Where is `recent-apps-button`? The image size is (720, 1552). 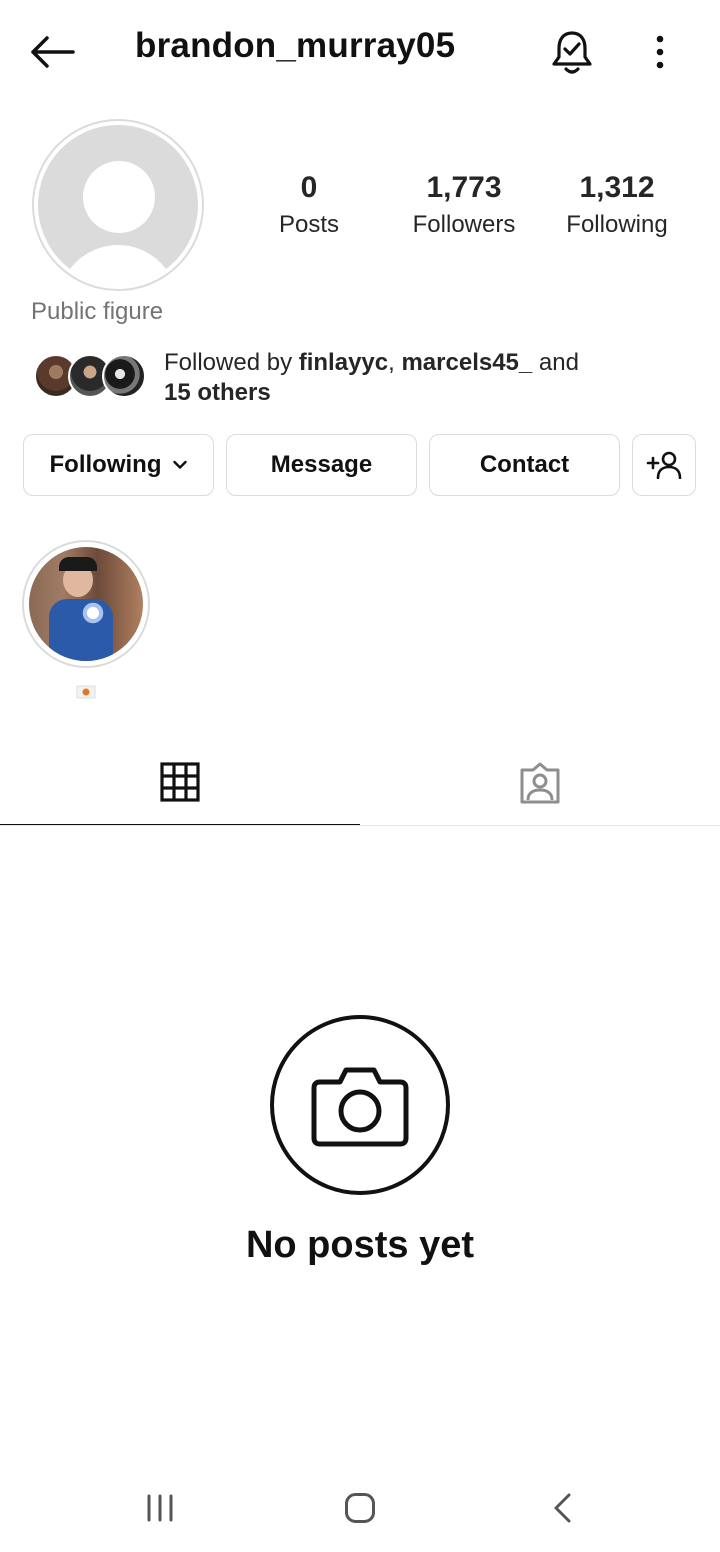
recent-apps-button is located at coordinates (160, 1508).